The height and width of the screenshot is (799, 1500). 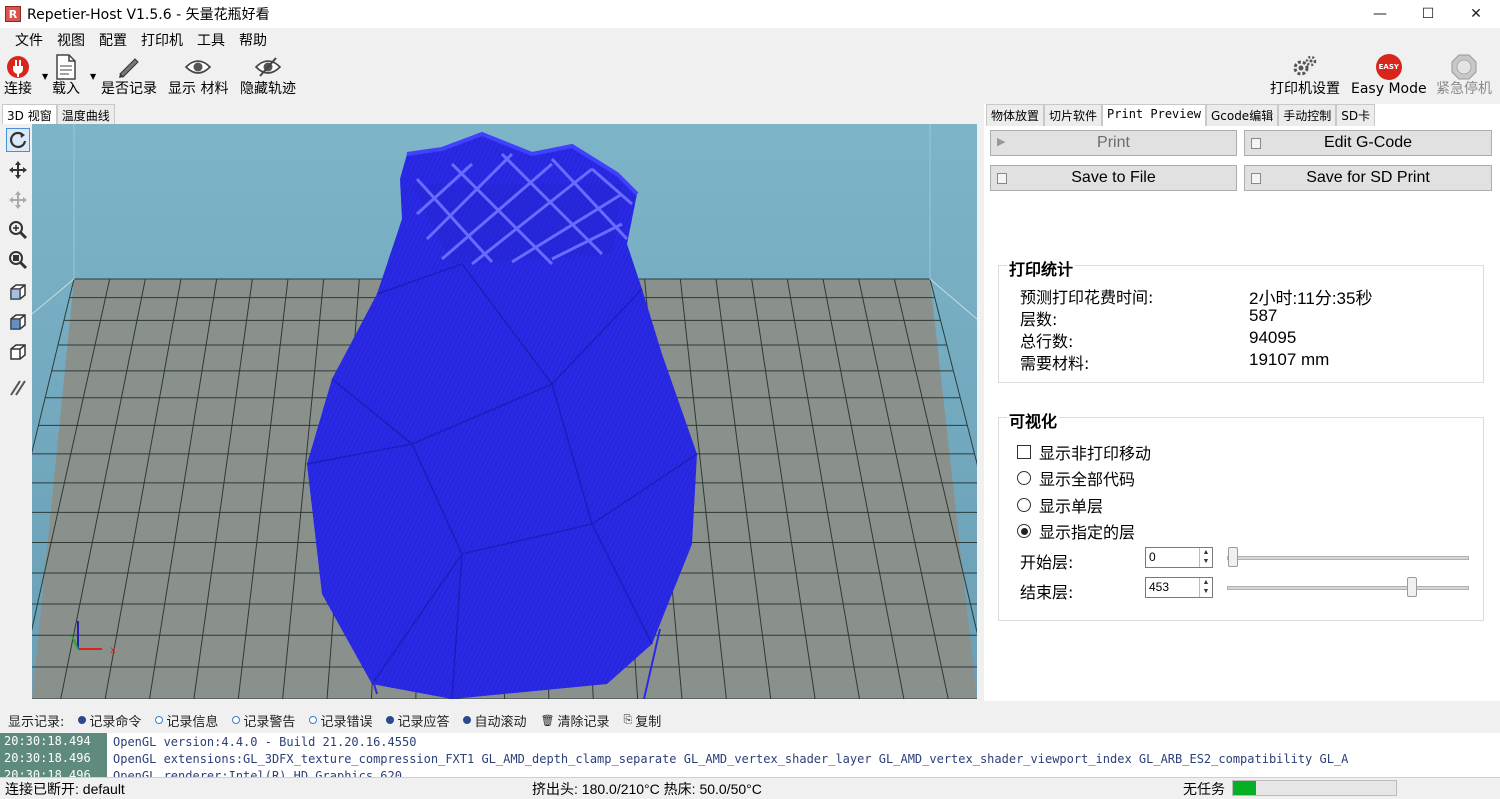 What do you see at coordinates (1233, 557) in the screenshot?
I see `start-layer-slider-thumb` at bounding box center [1233, 557].